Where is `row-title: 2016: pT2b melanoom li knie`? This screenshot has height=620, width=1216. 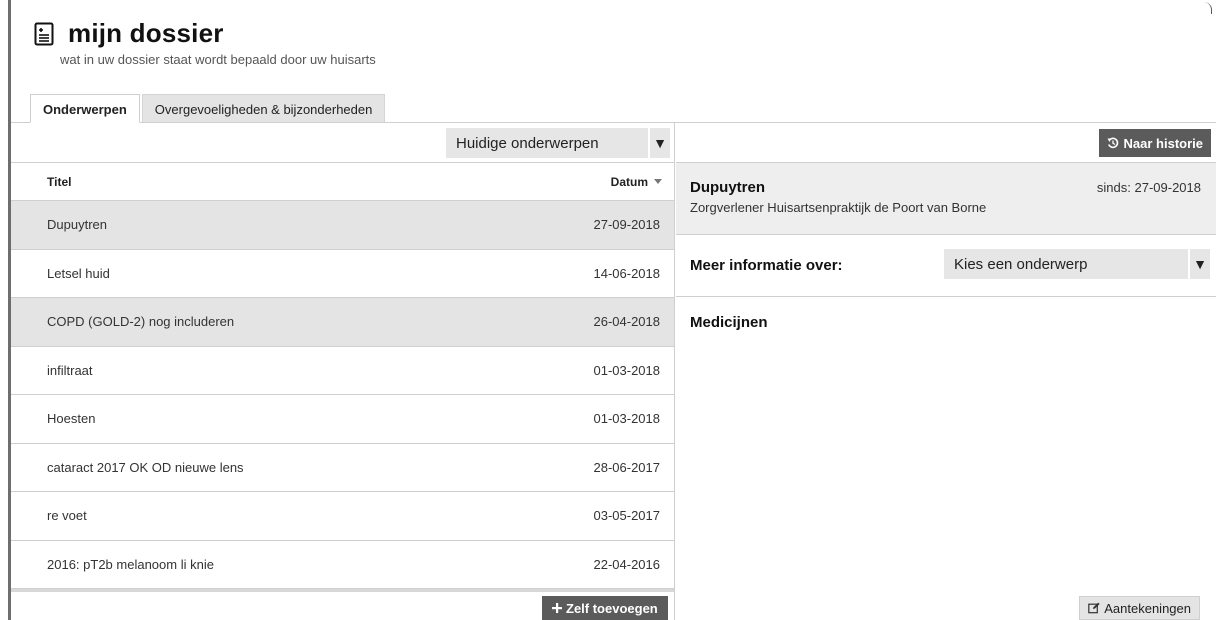
row-title: 2016: pT2b melanoom li knie is located at coordinates (130, 564).